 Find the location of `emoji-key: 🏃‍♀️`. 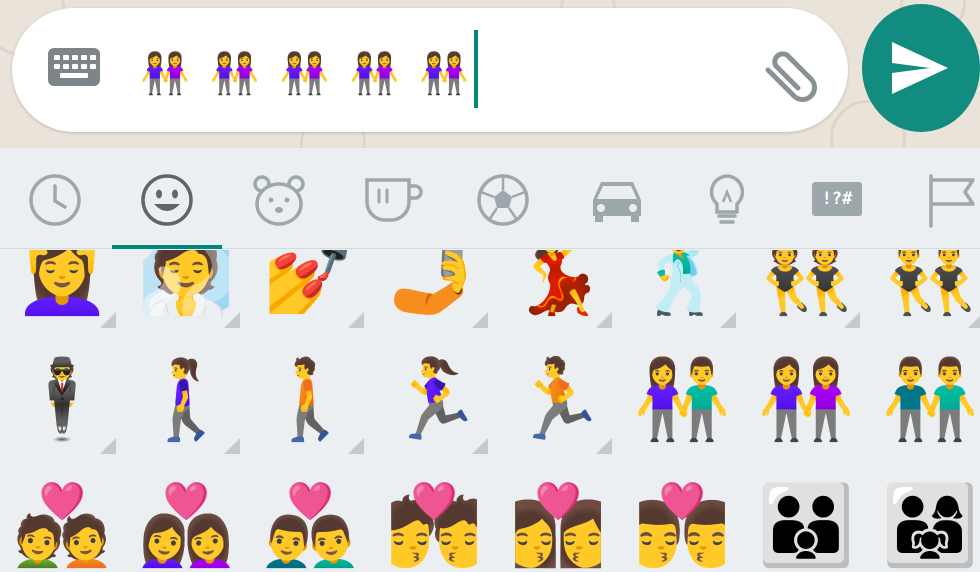

emoji-key: 🏃‍♀️ is located at coordinates (434, 400).